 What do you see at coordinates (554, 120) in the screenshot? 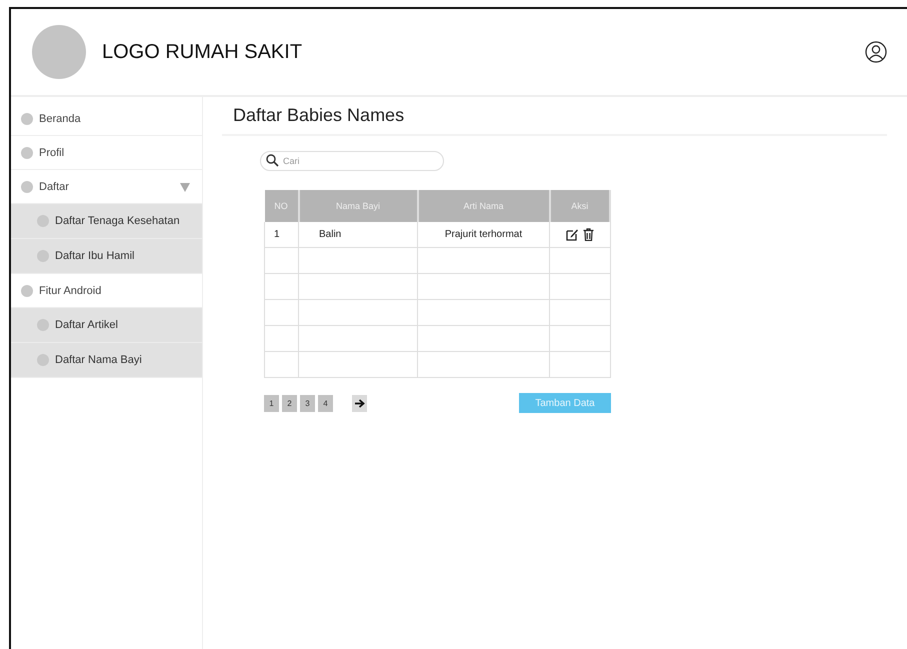
I see `page-title: Daftar Babies Names` at bounding box center [554, 120].